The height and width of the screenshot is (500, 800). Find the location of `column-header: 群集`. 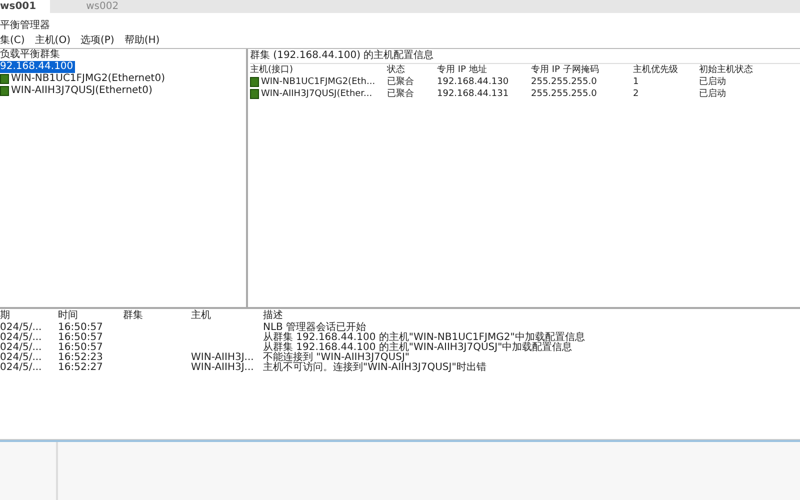

column-header: 群集 is located at coordinates (144, 316).